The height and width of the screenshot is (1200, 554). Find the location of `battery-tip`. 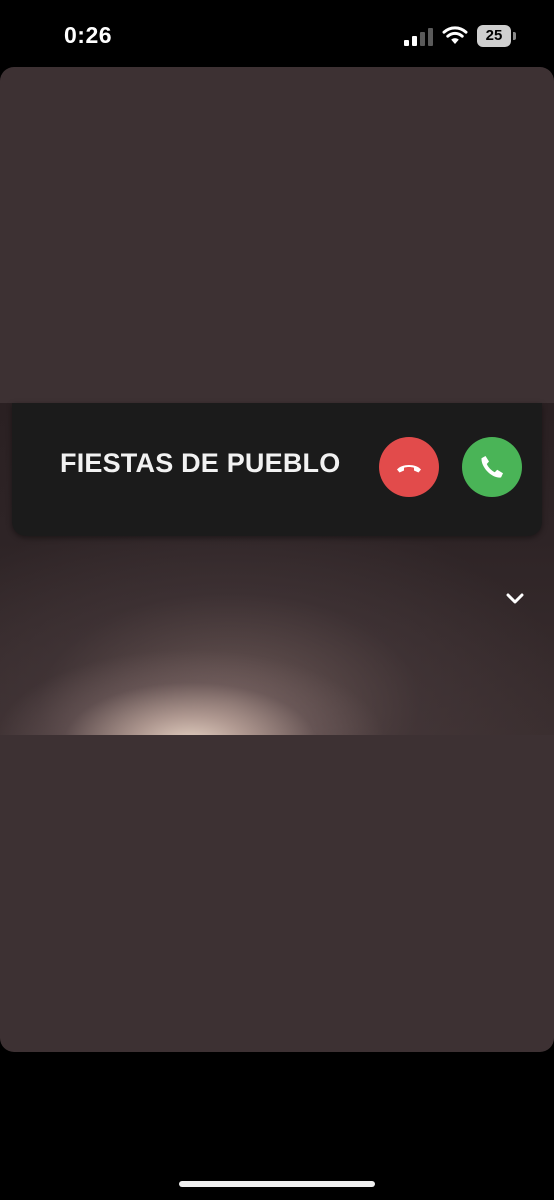

battery-tip is located at coordinates (514, 36).